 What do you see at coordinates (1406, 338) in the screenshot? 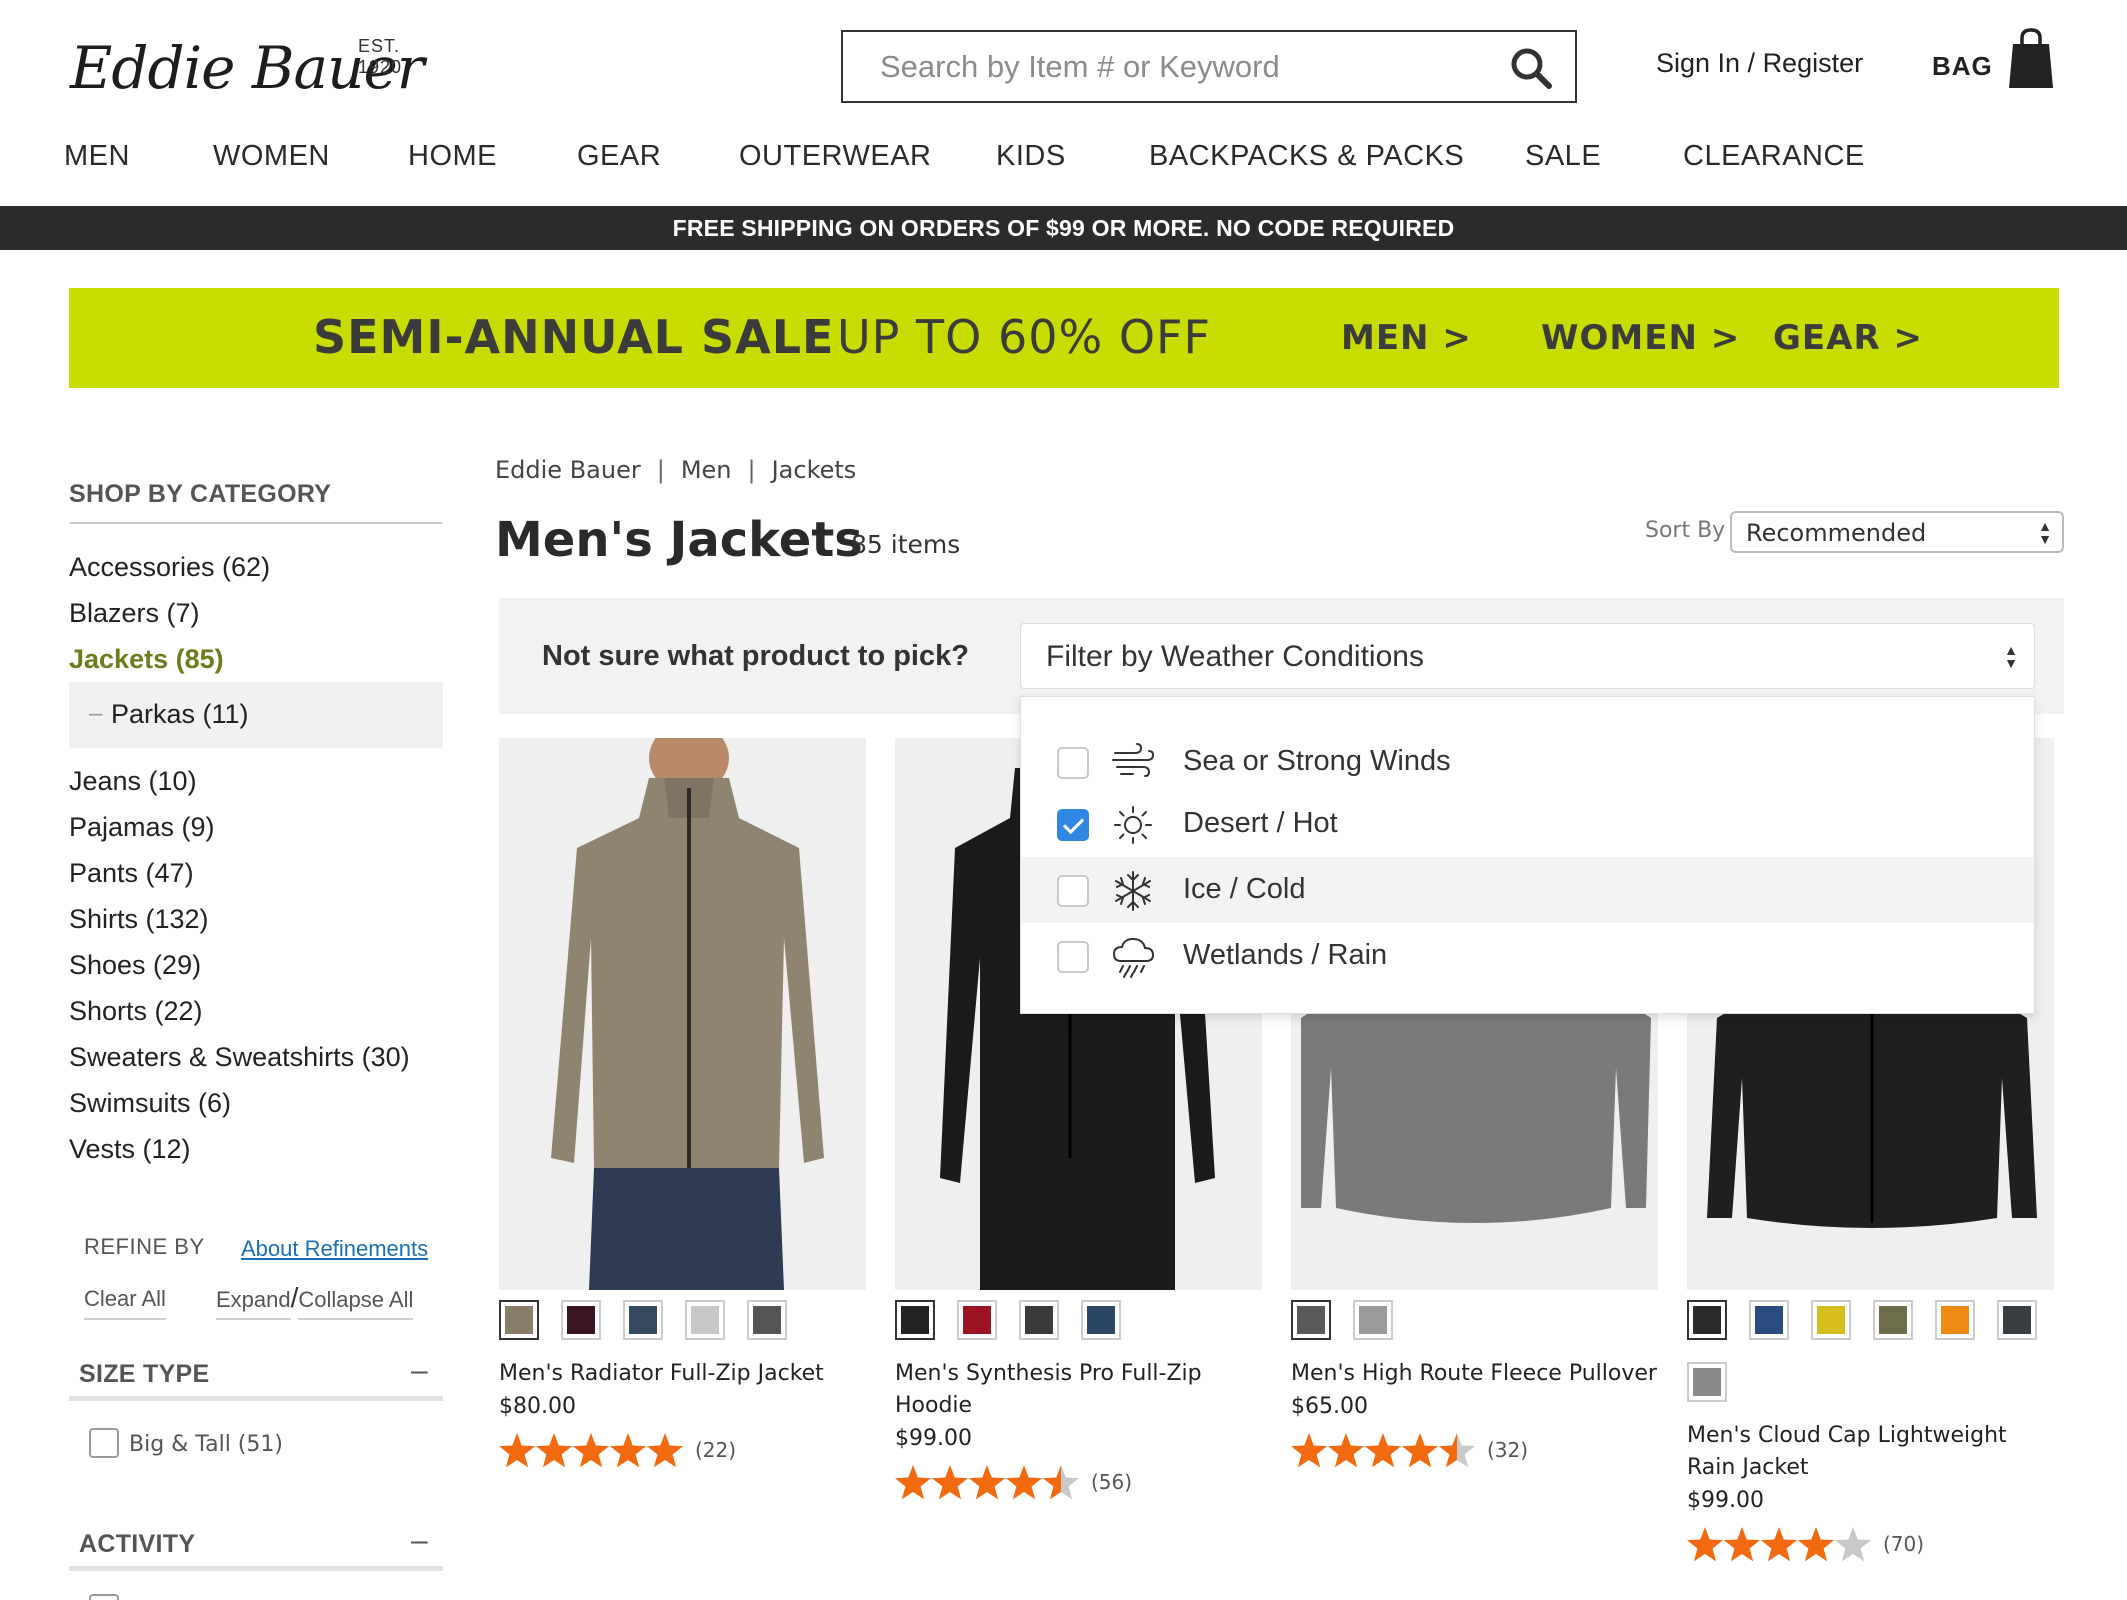
I see `sale-link-men: MEN >` at bounding box center [1406, 338].